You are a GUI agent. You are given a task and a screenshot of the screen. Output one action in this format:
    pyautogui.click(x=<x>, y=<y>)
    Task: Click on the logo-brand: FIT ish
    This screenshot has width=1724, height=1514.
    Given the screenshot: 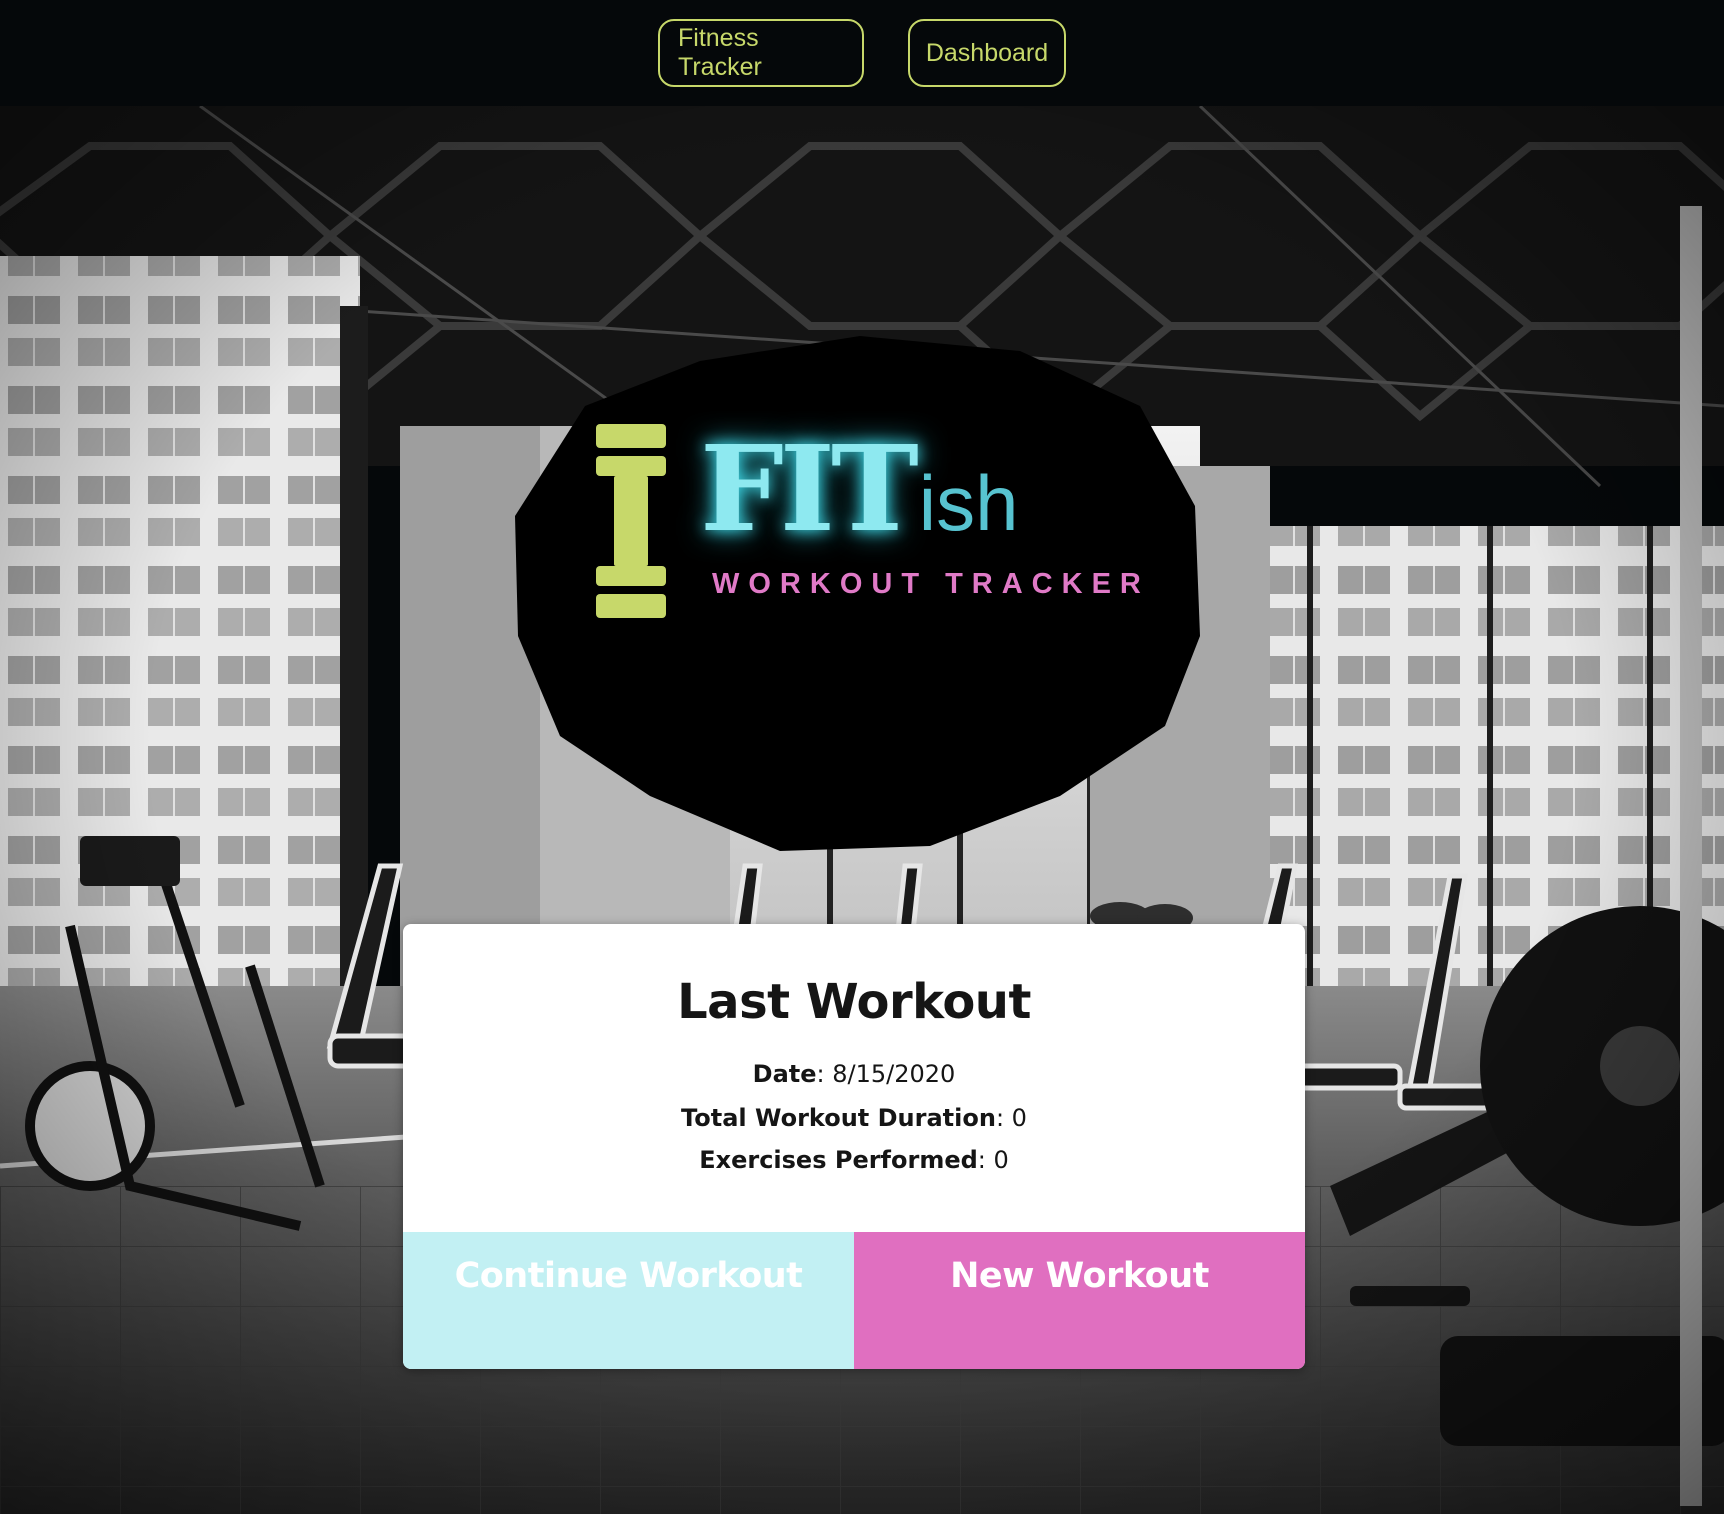 What is the action you would take?
    pyautogui.click(x=859, y=478)
    